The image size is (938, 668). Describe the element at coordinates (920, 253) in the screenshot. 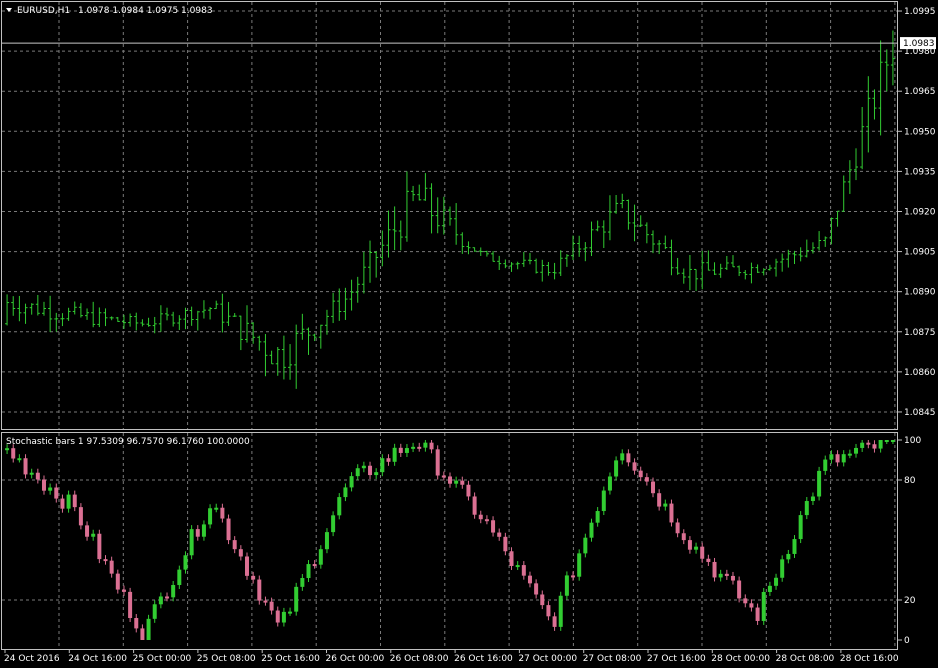

I see `price-tick-label: 1.0905` at that location.